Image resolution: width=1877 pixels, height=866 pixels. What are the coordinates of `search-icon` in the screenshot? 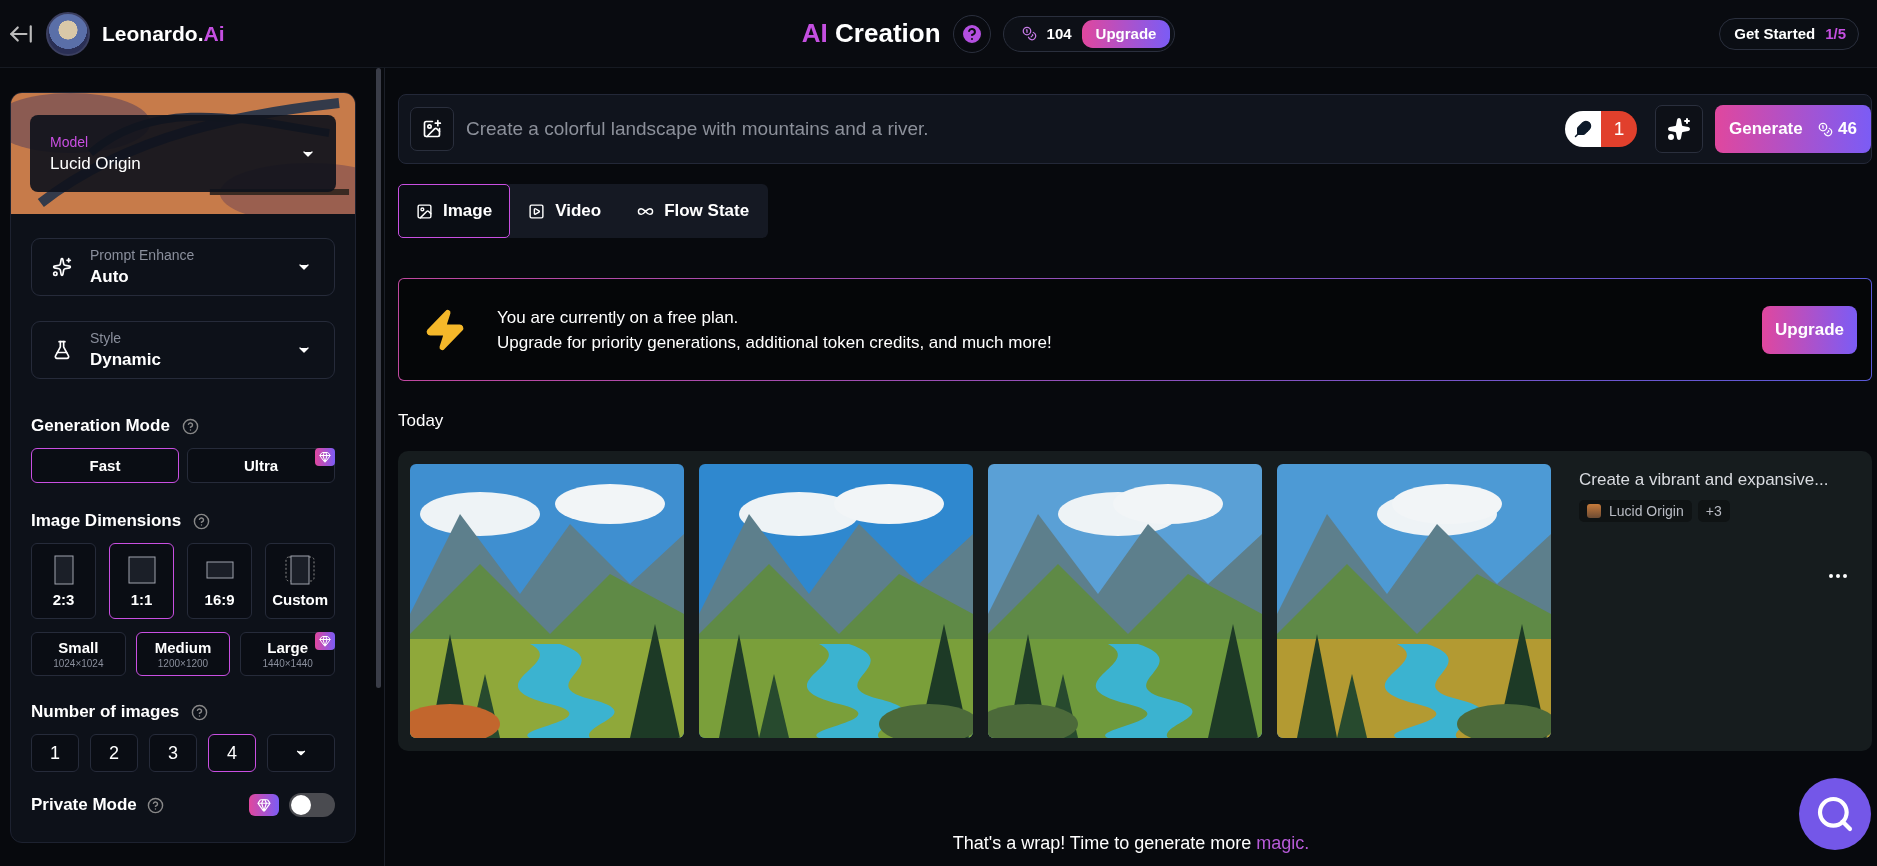 It's located at (1835, 814).